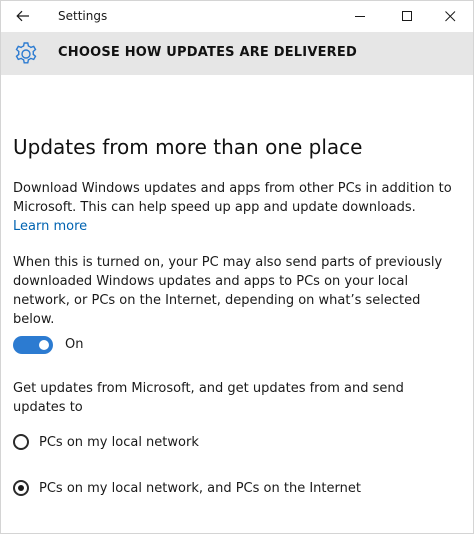 The image size is (474, 534). I want to click on radio-local-and-internet, so click(21, 488).